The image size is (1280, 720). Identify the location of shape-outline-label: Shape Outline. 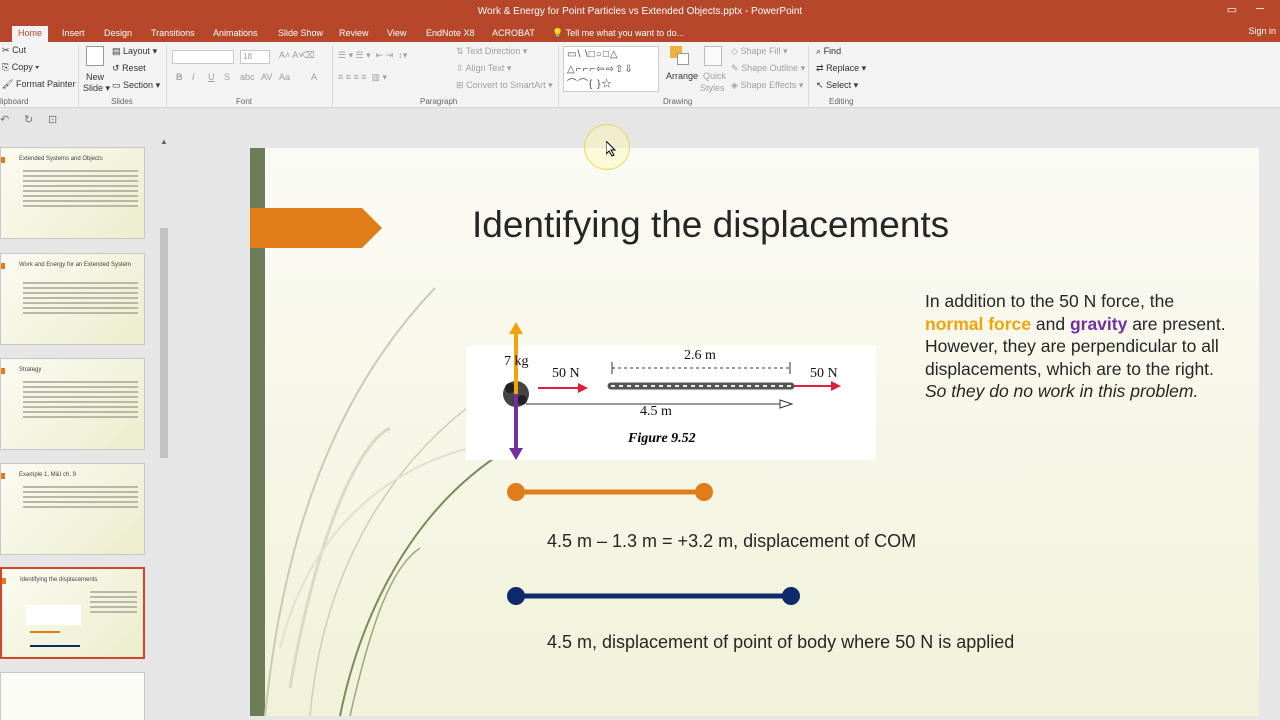
(770, 68).